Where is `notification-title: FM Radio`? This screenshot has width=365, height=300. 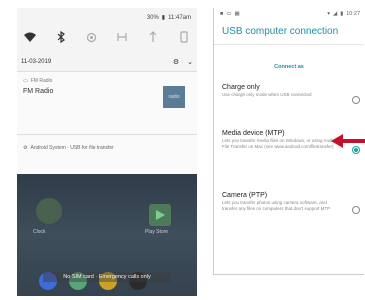
notification-title: FM Radio is located at coordinates (38, 91).